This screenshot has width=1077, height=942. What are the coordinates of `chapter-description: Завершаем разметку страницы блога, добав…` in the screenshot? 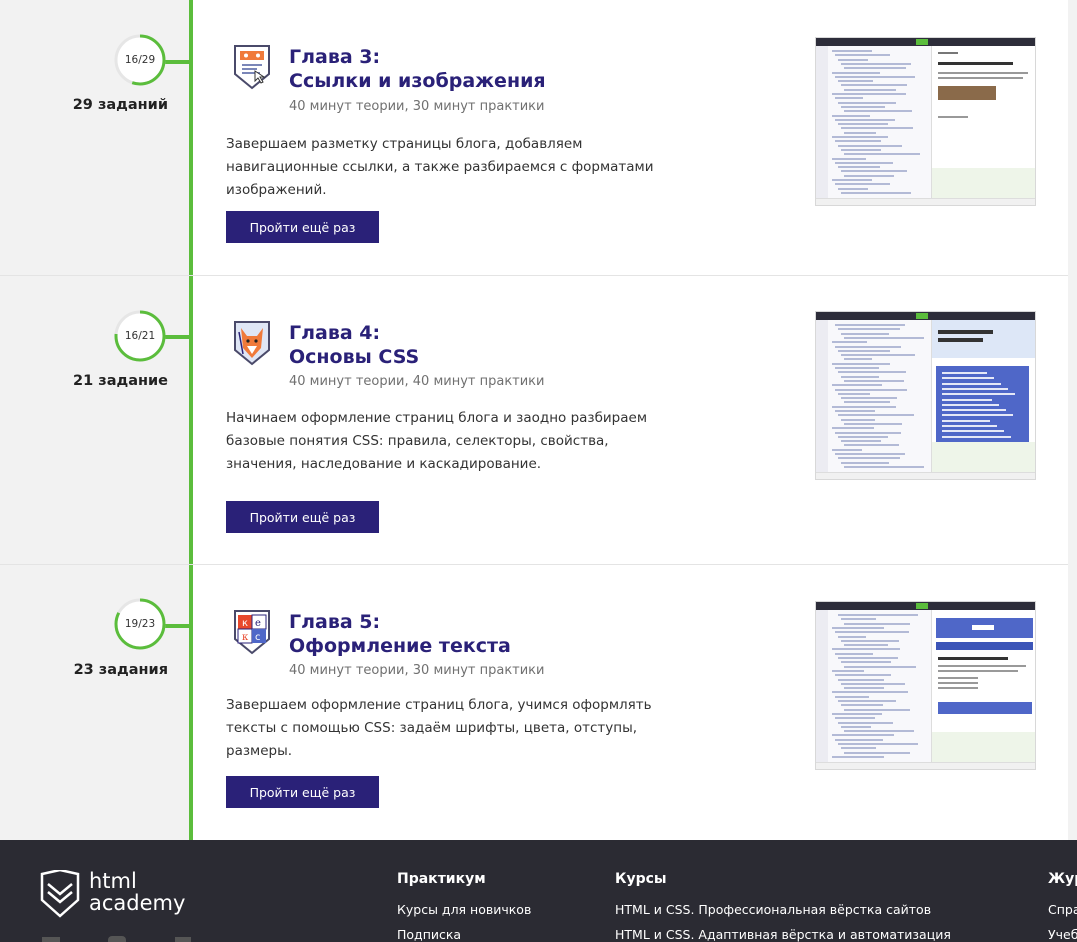 It's located at (440, 167).